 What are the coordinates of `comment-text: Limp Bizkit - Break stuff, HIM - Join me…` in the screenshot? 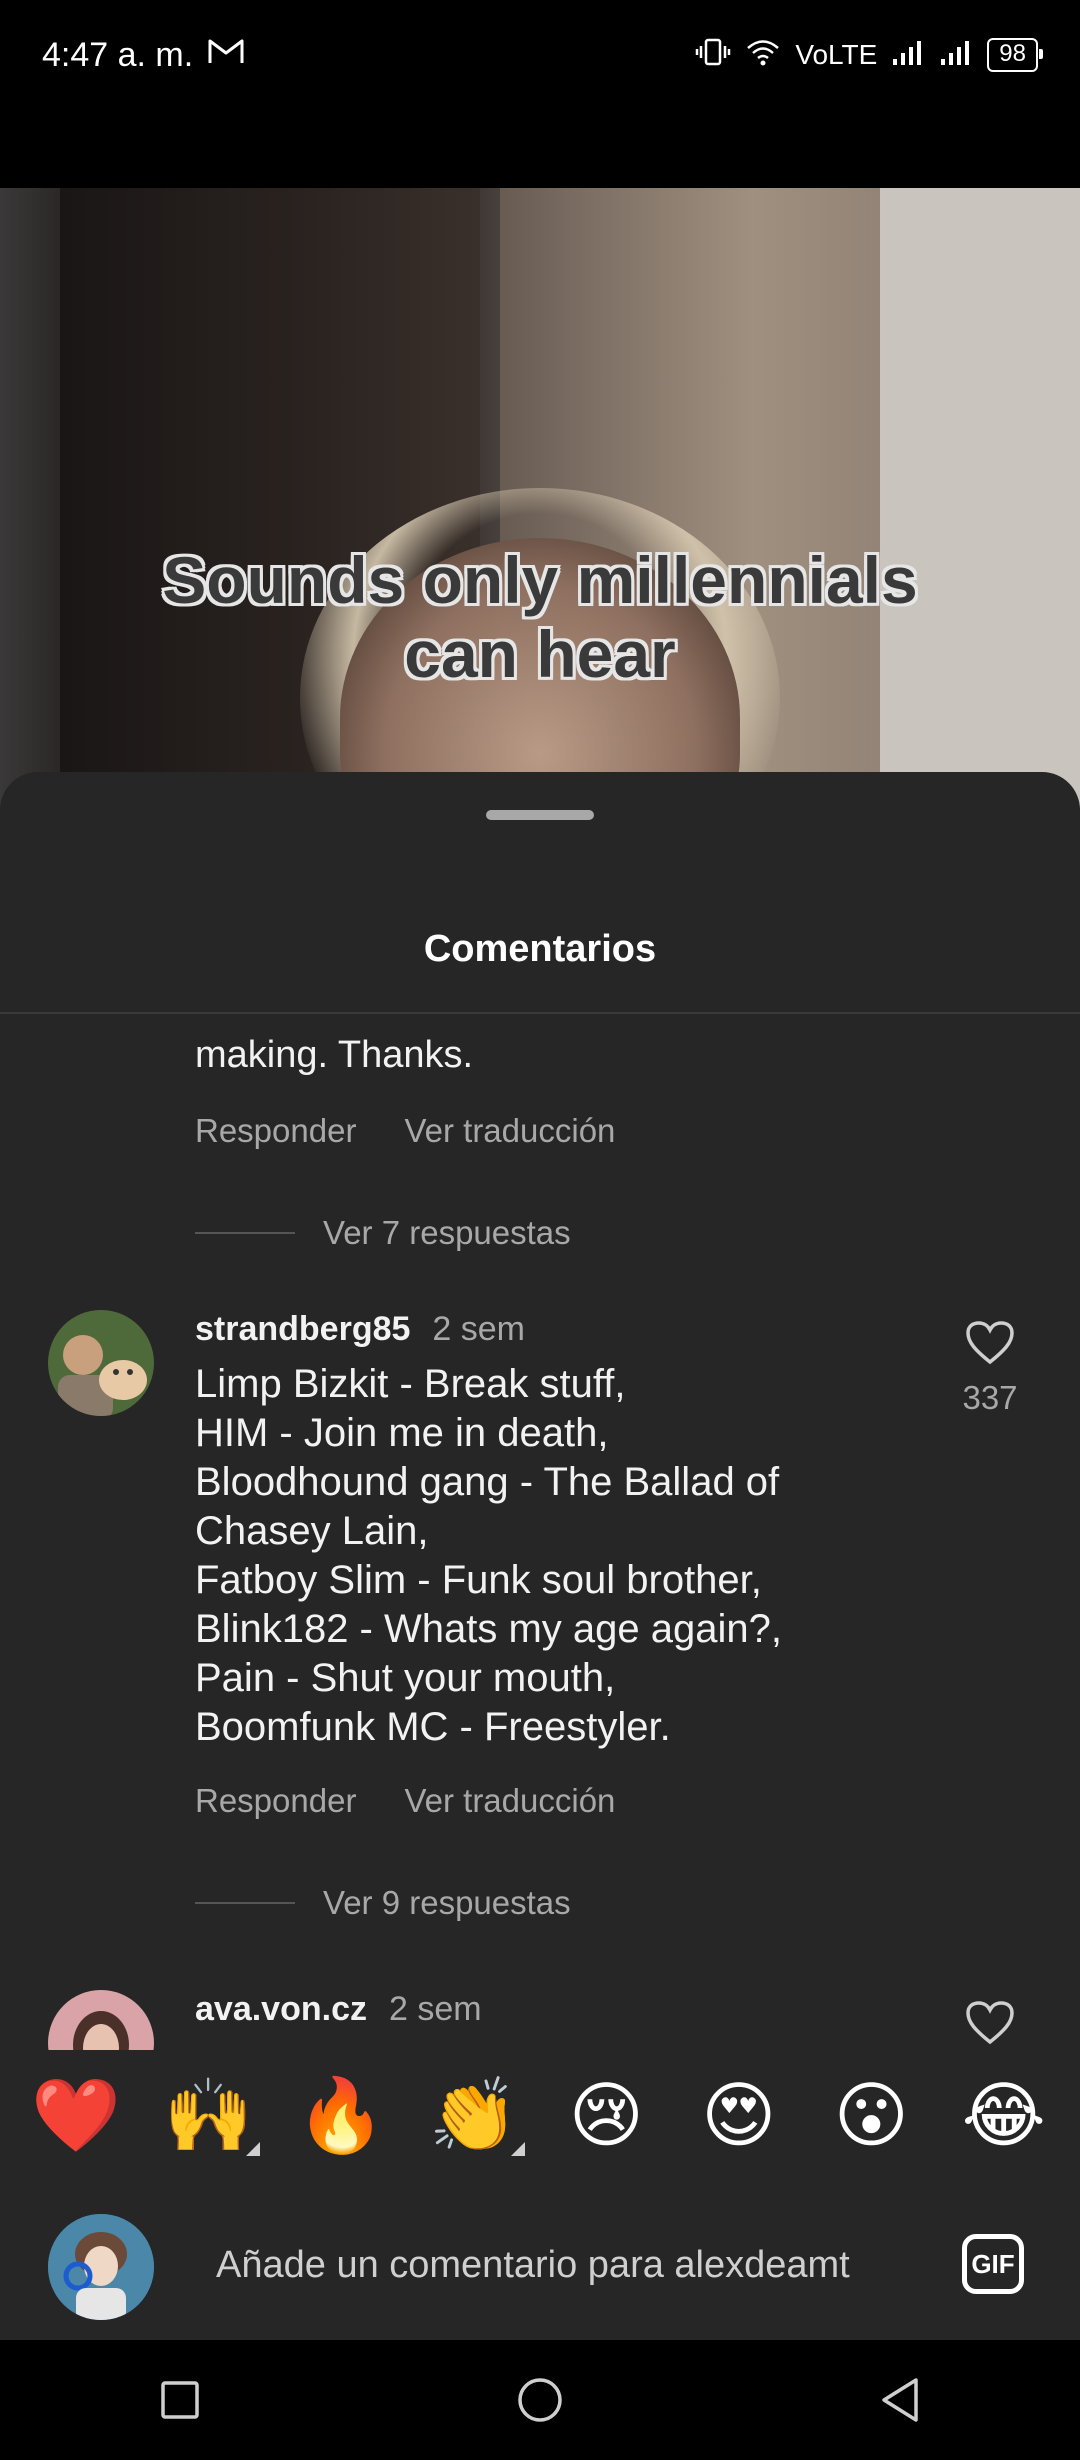 It's located at (488, 1555).